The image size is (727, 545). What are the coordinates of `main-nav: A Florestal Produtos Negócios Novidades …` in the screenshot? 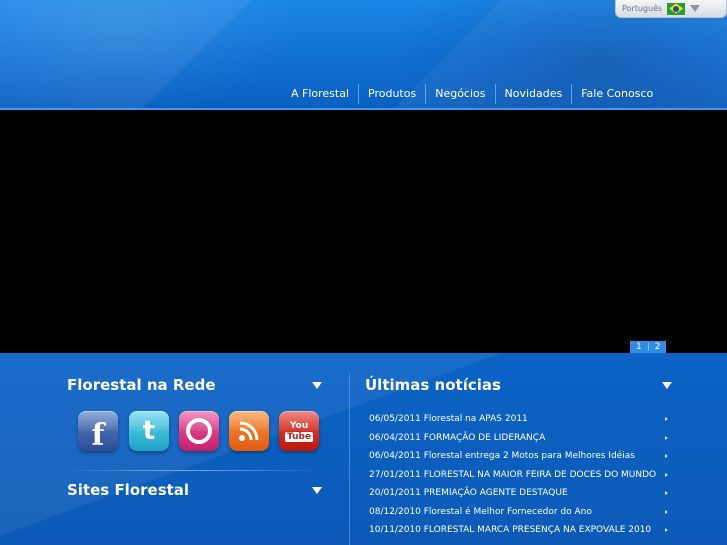 It's located at (472, 94).